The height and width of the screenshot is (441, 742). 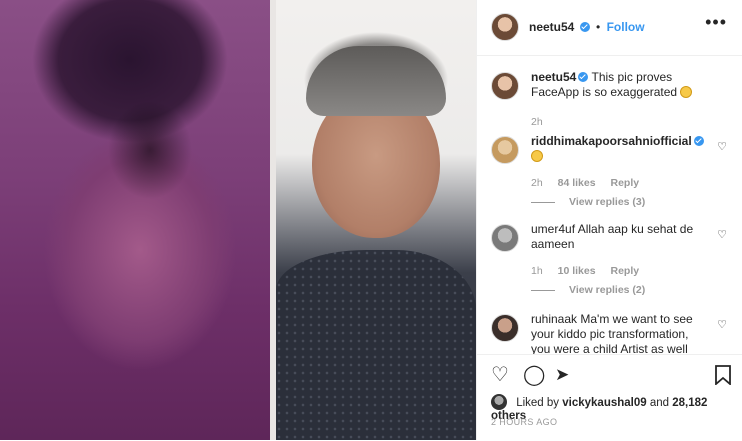 What do you see at coordinates (553, 77) in the screenshot?
I see `caption-username: neetu54` at bounding box center [553, 77].